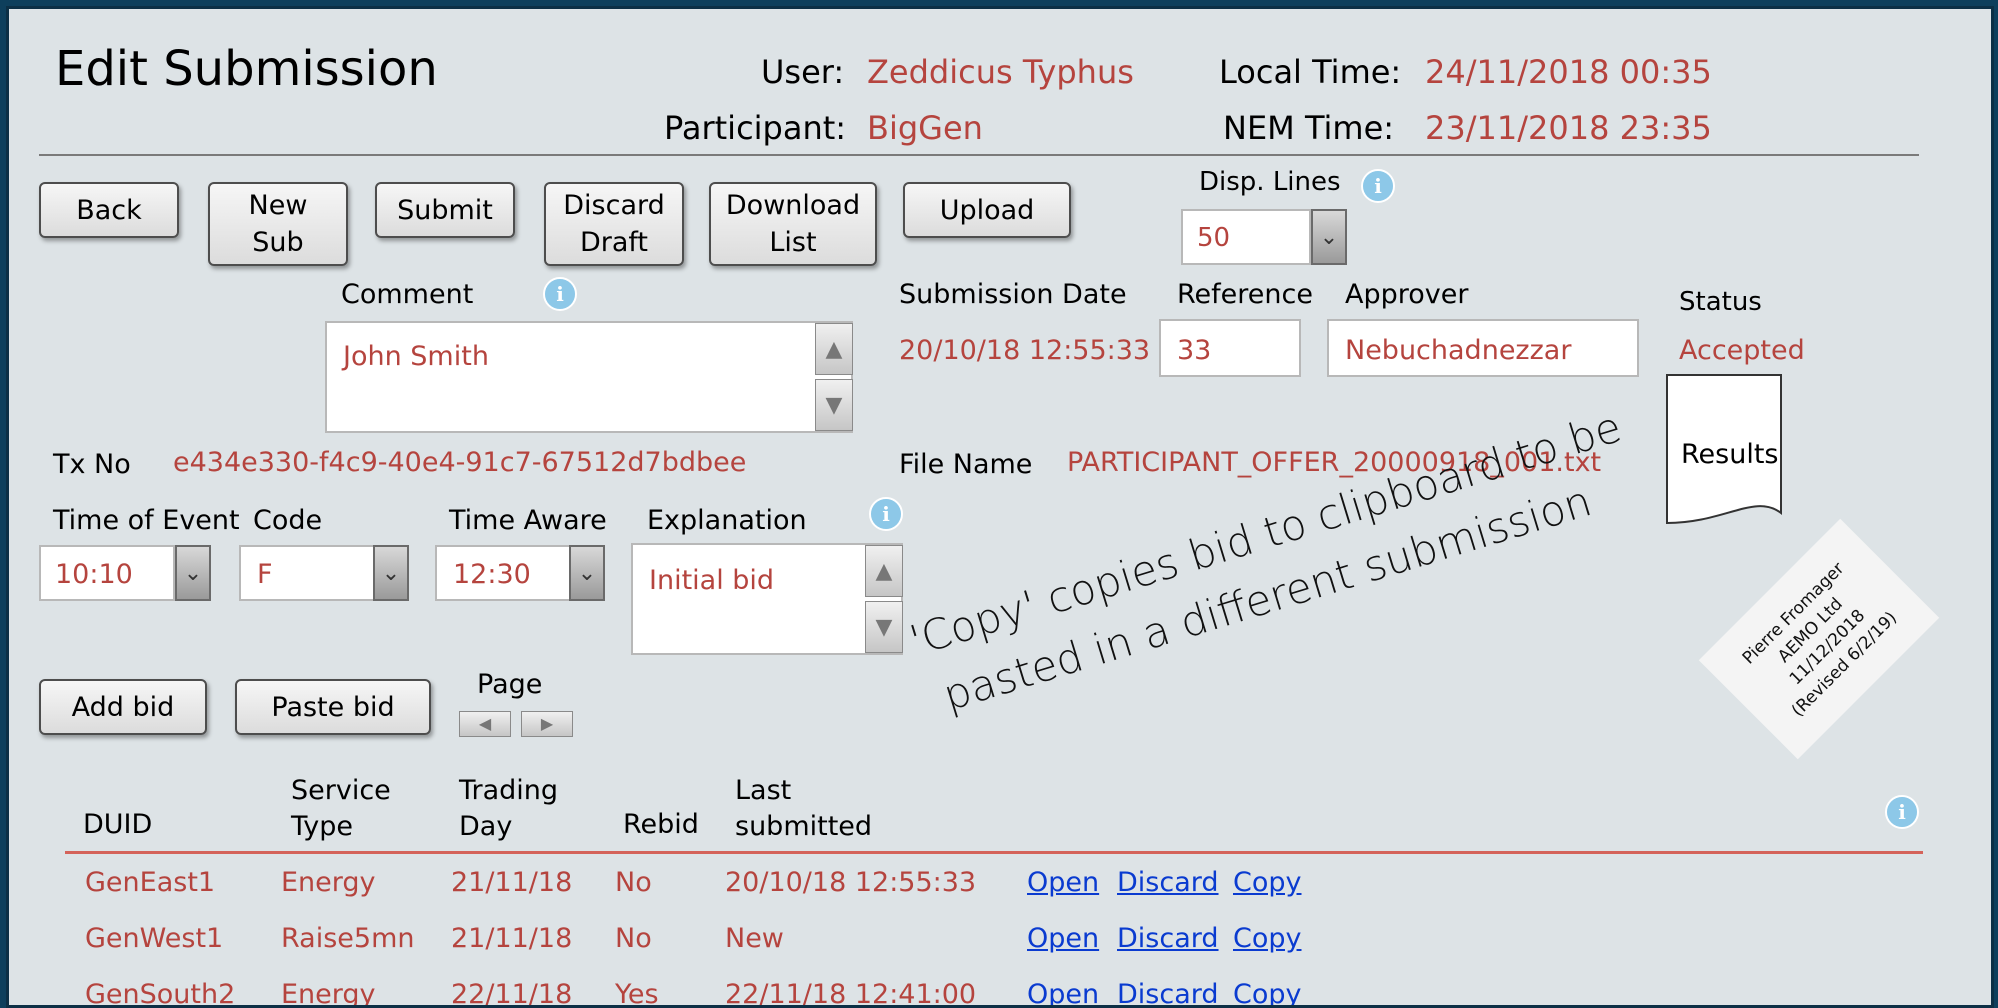 This screenshot has height=1008, width=1998. I want to click on status-value: Accepted, so click(1742, 350).